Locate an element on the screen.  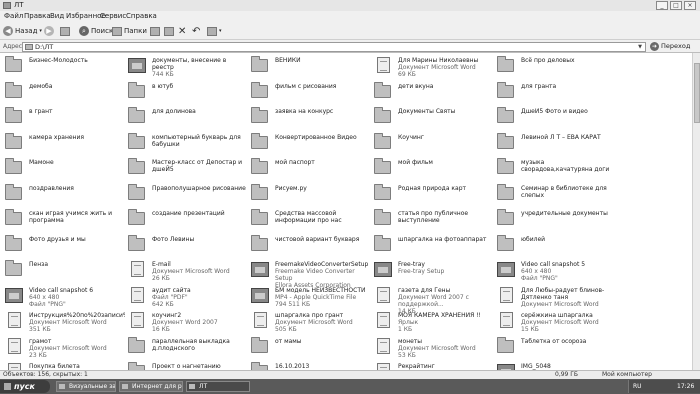
list-item: параллельная выкладка д.плоднского is located at coordinates (188, 347).